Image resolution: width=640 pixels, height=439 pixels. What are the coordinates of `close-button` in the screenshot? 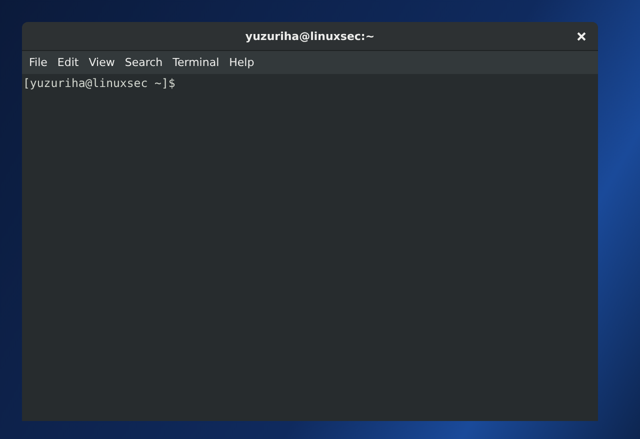 It's located at (581, 36).